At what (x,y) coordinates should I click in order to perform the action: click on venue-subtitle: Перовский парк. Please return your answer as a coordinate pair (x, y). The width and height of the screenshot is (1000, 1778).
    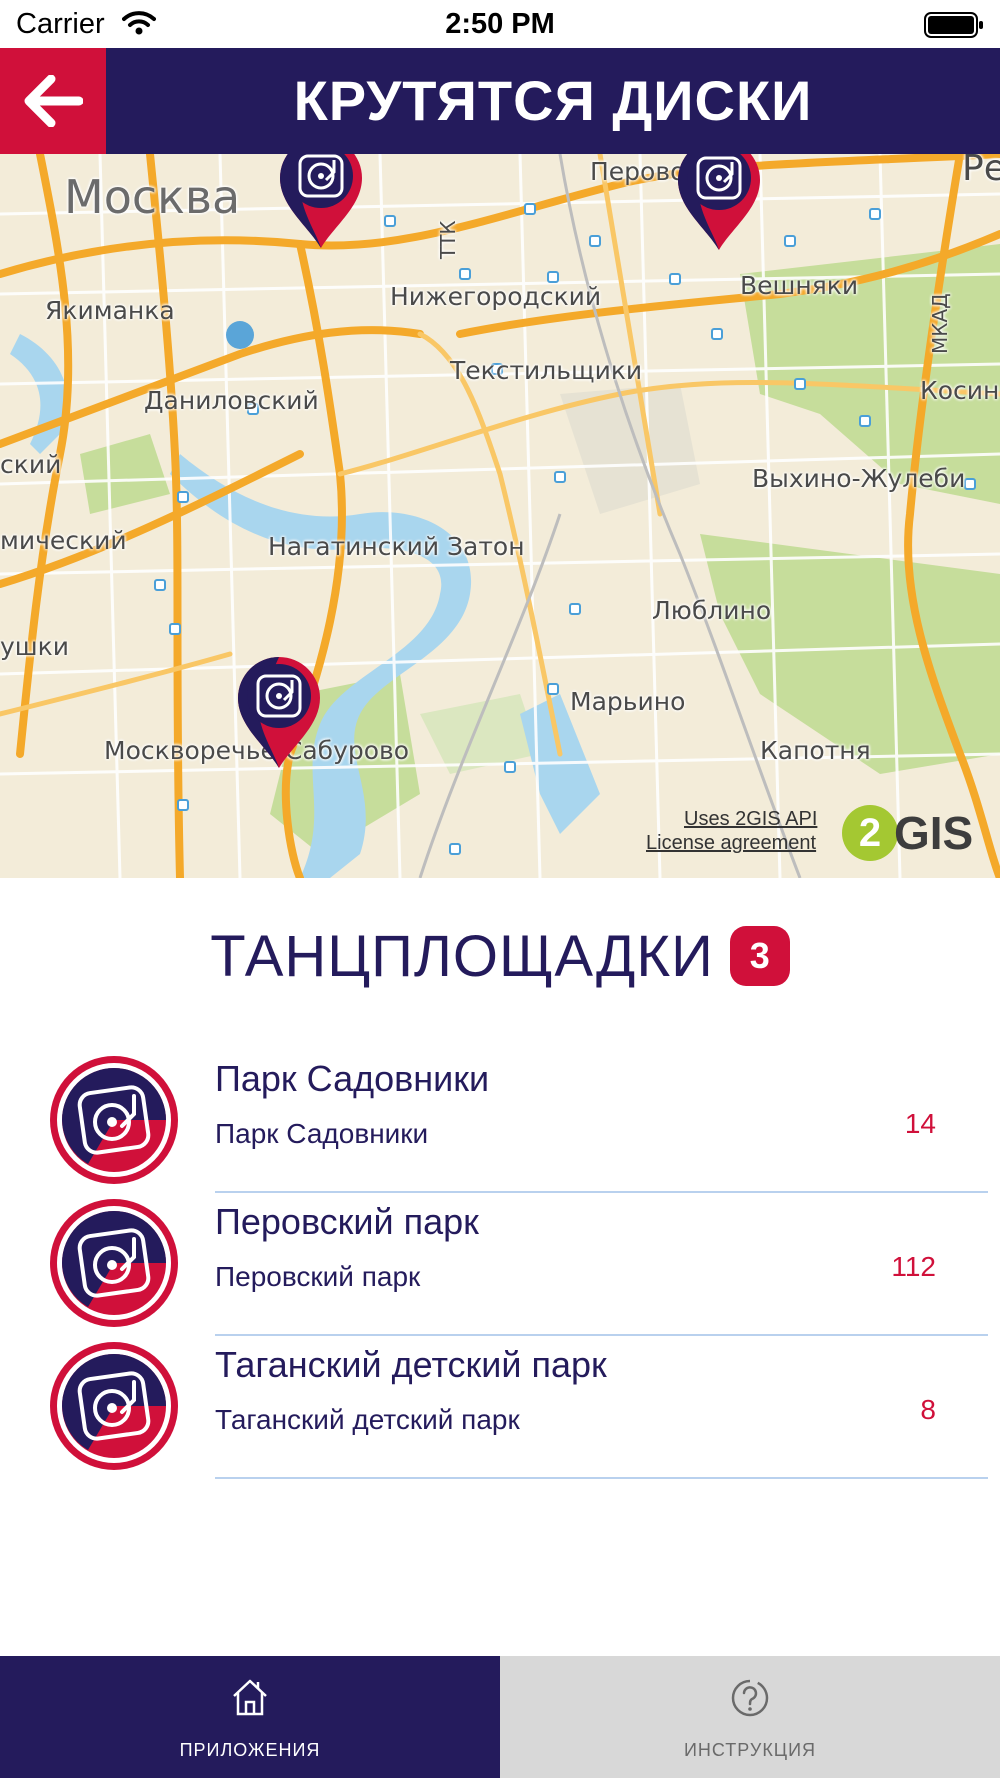
    Looking at the image, I should click on (318, 1276).